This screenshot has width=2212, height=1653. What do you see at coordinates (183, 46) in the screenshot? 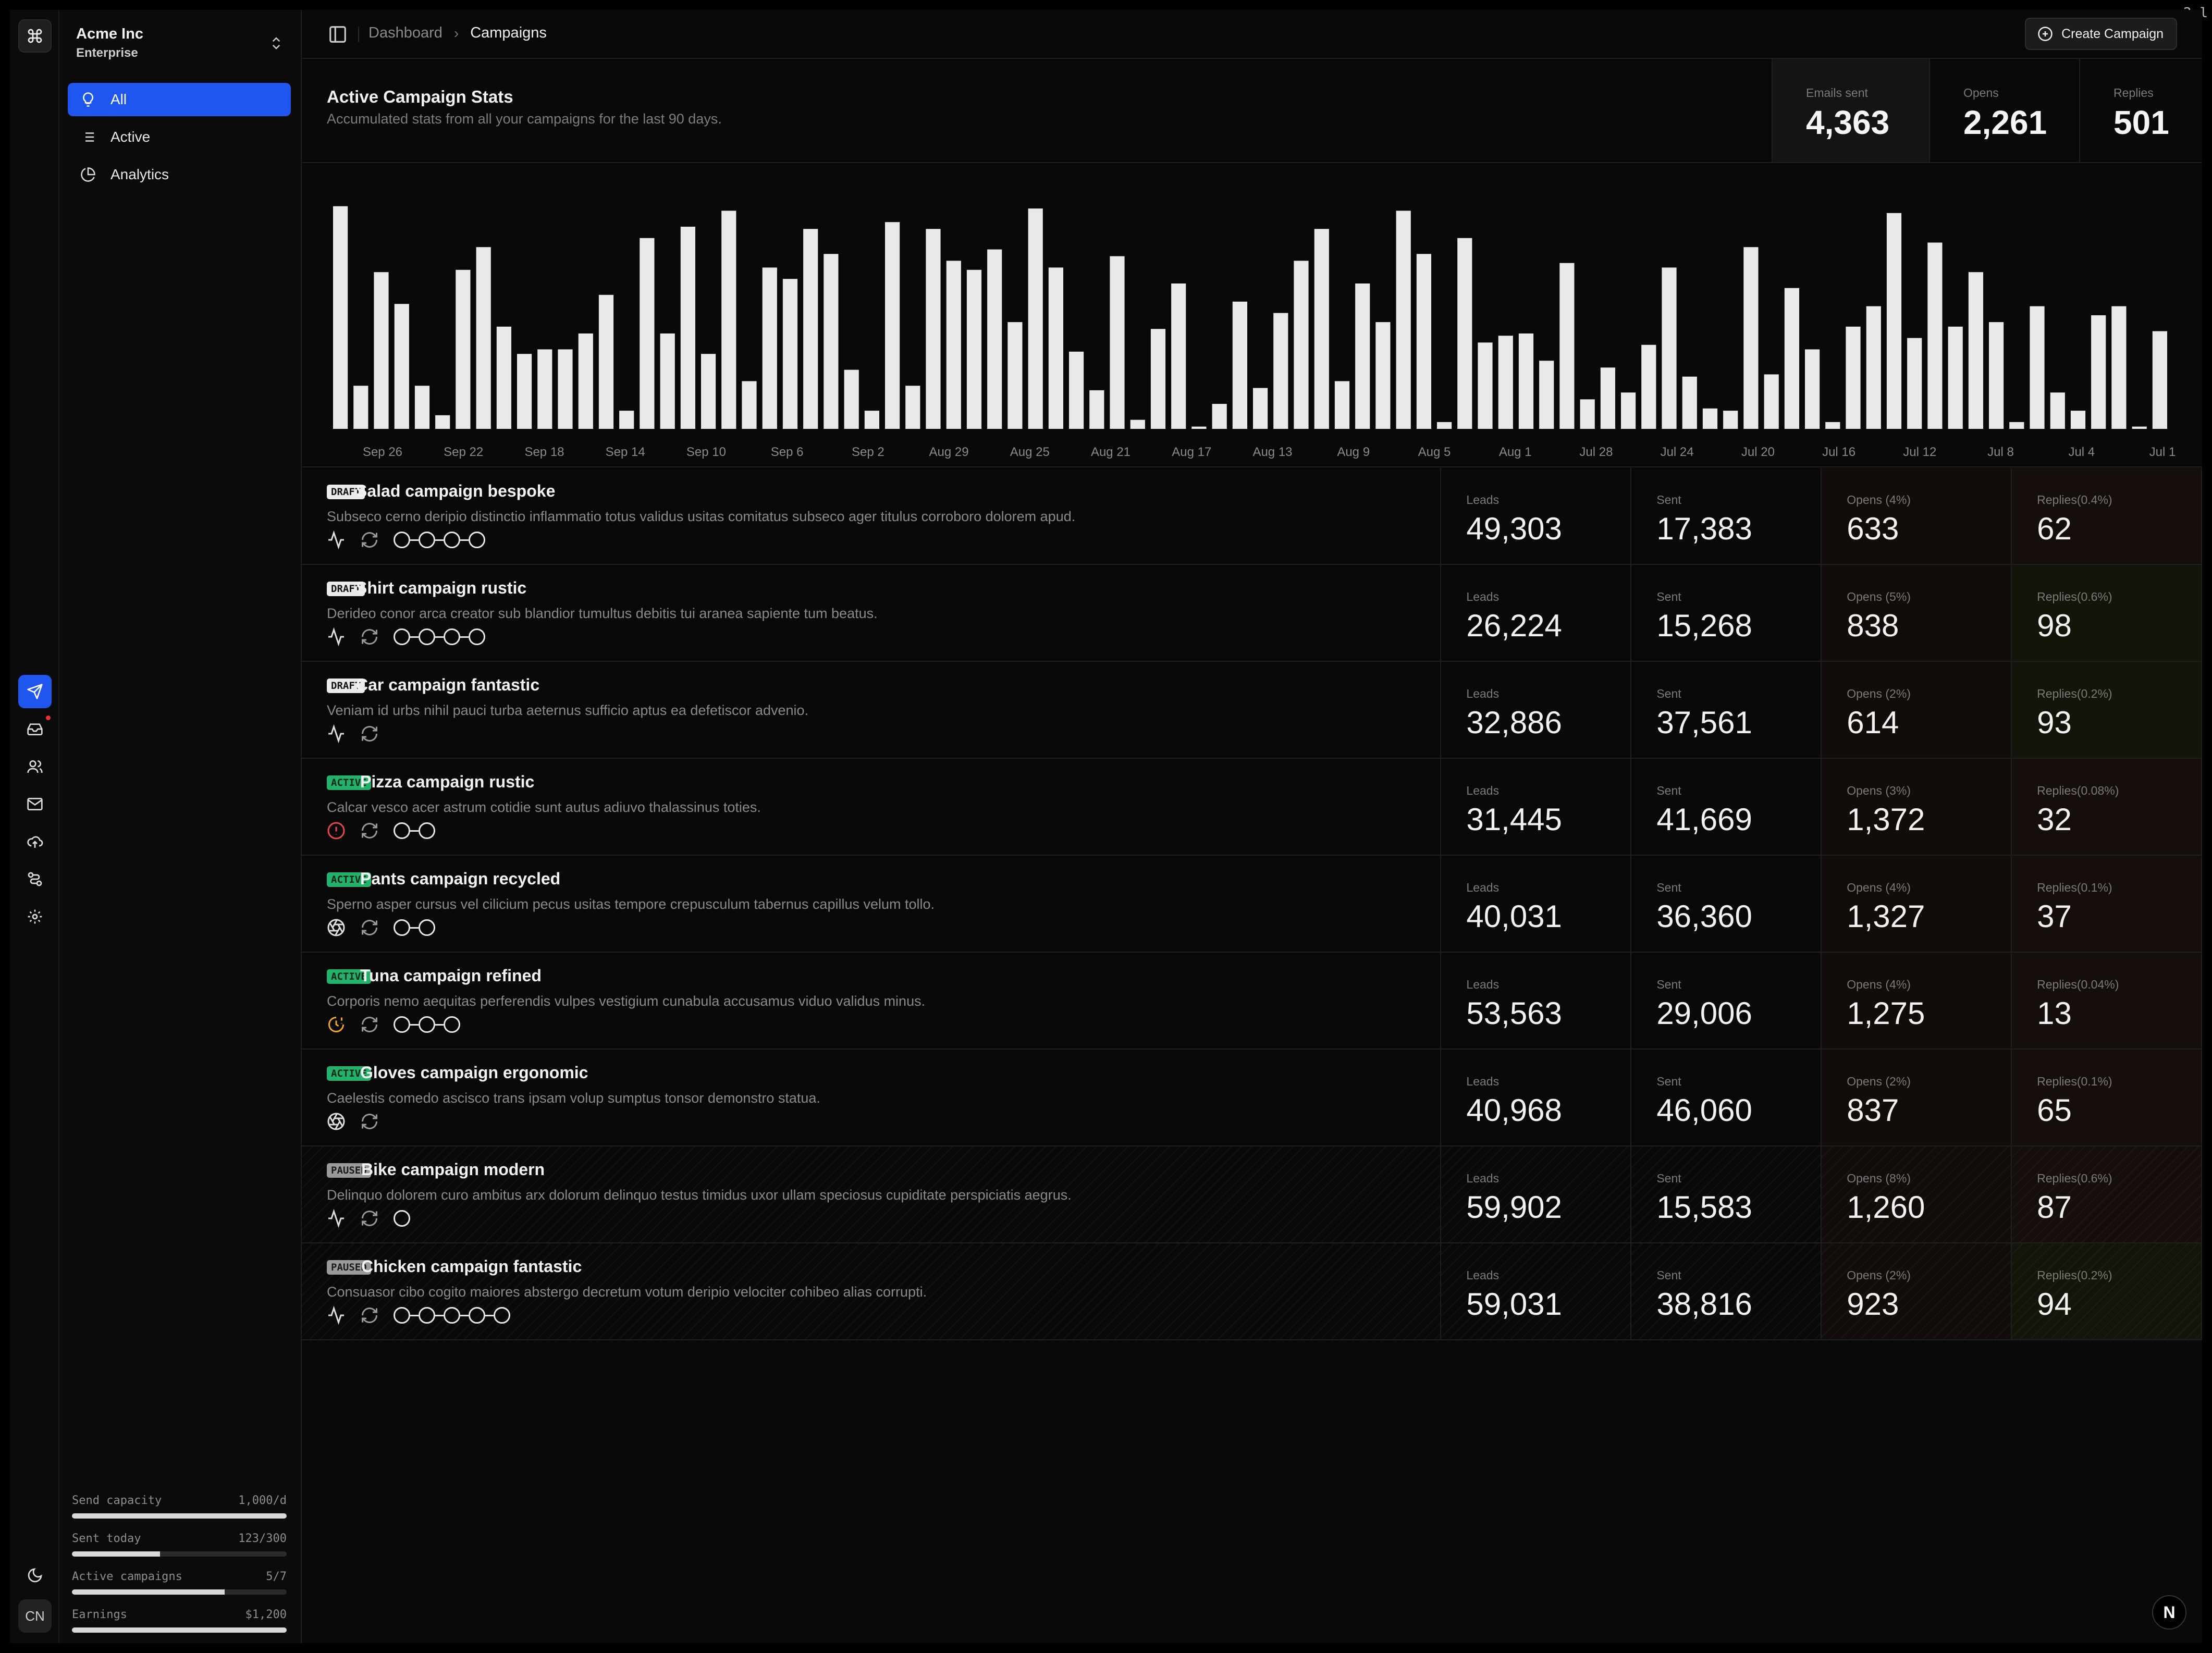
I see `org-switcher: Acme Inc Enterprise` at bounding box center [183, 46].